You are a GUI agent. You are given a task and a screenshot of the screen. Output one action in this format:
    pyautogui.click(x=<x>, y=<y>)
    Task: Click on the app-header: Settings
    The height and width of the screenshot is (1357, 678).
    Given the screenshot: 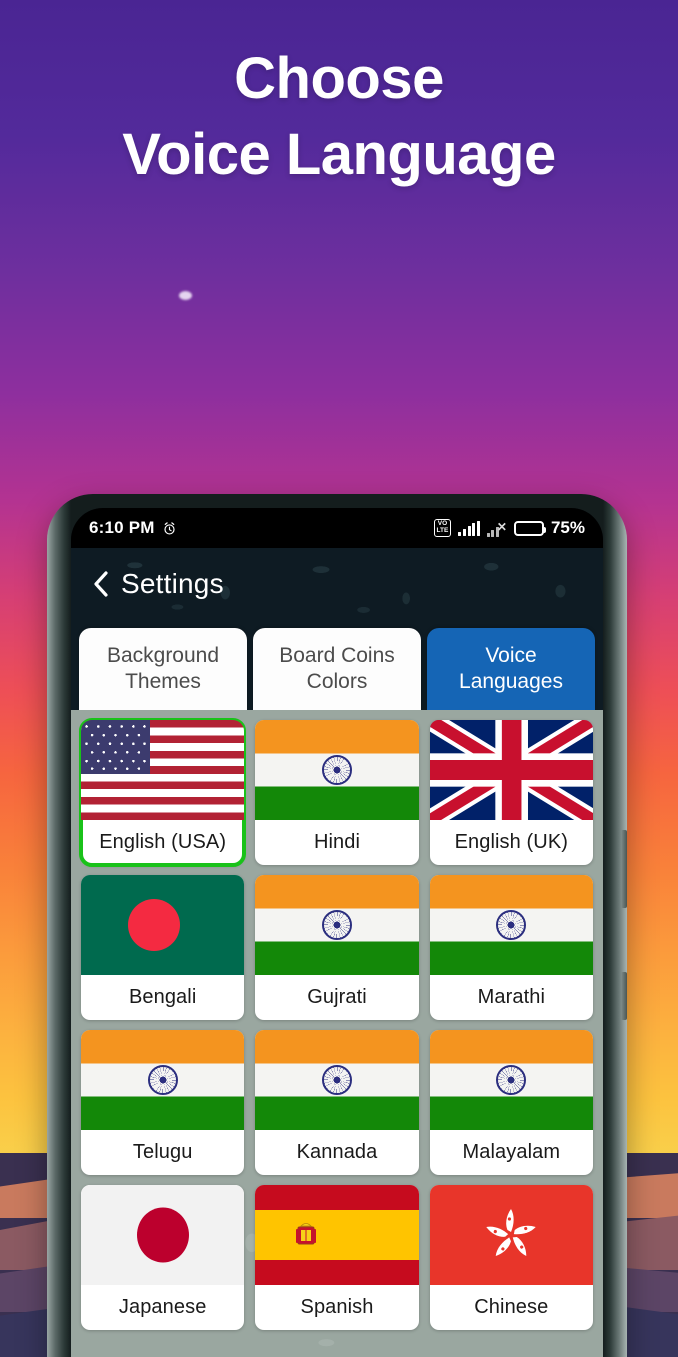 What is the action you would take?
    pyautogui.click(x=337, y=584)
    